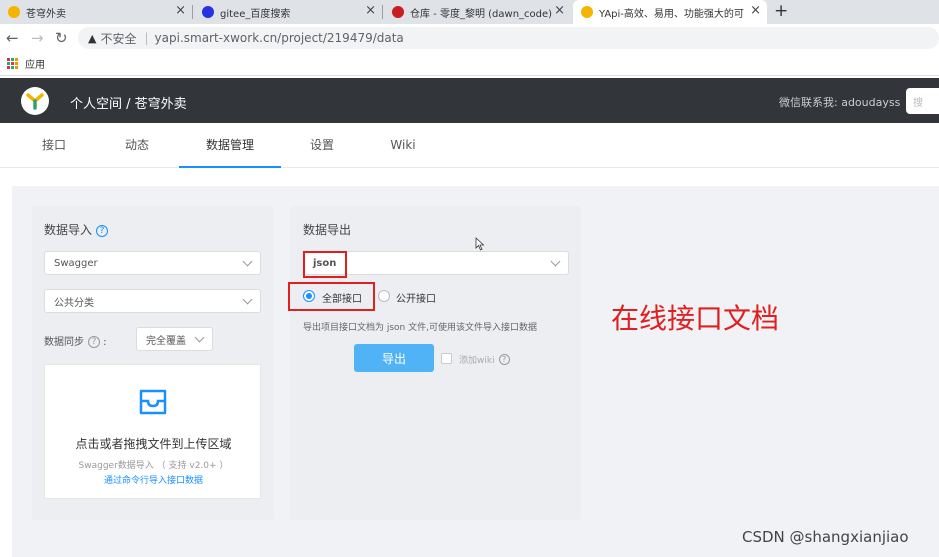 The image size is (939, 557). I want to click on project-subnav: 接口 动态 数据管理 设置 Wiki, so click(469, 145).